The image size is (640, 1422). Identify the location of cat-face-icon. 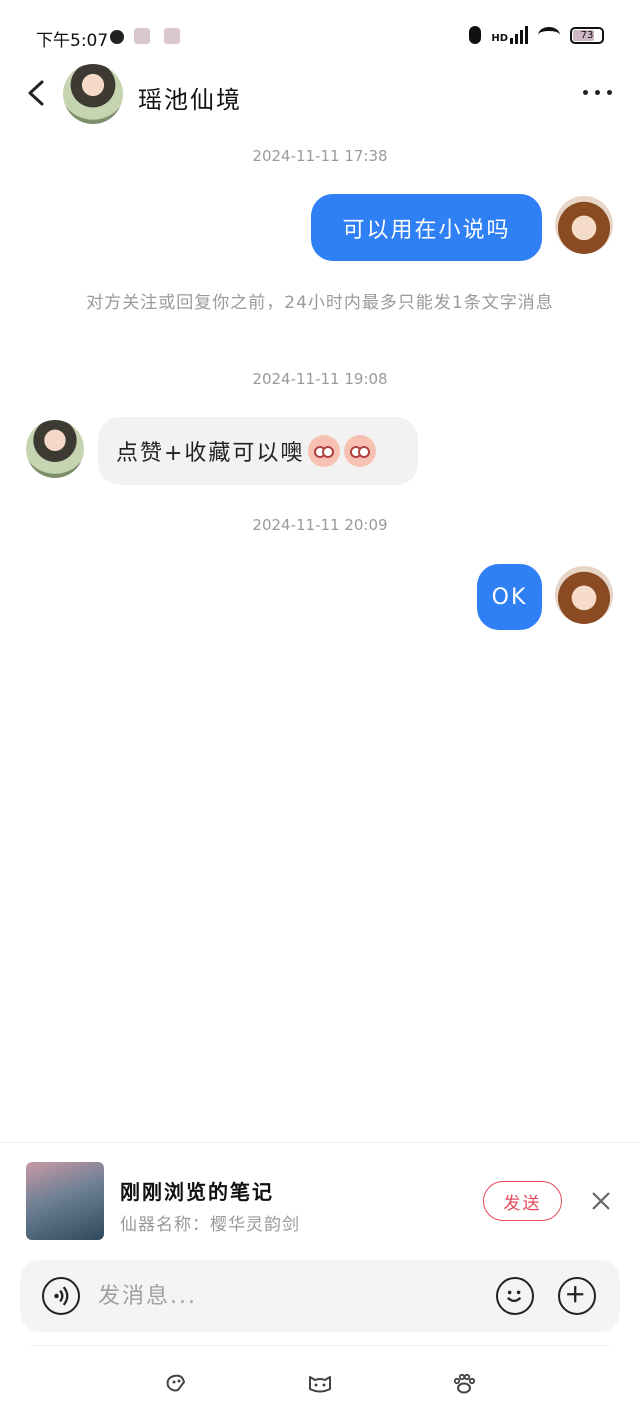
(320, 1383).